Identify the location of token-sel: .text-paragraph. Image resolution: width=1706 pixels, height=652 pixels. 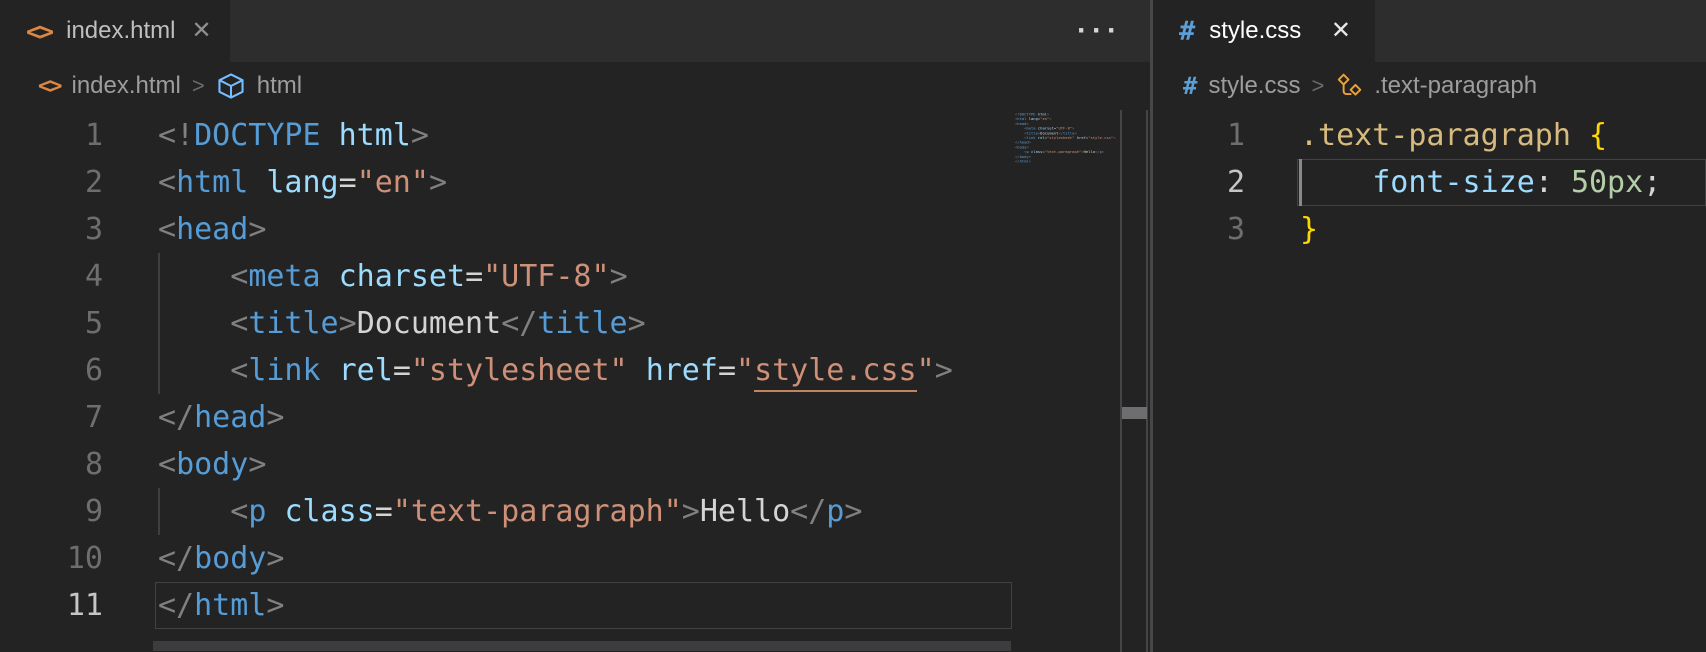
(1435, 135).